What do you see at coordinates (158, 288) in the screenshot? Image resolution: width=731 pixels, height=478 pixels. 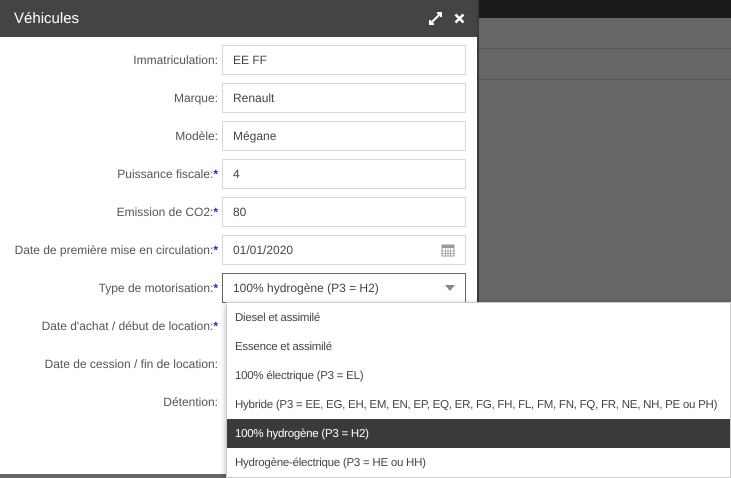 I see `field-label: Type de motorisation:*` at bounding box center [158, 288].